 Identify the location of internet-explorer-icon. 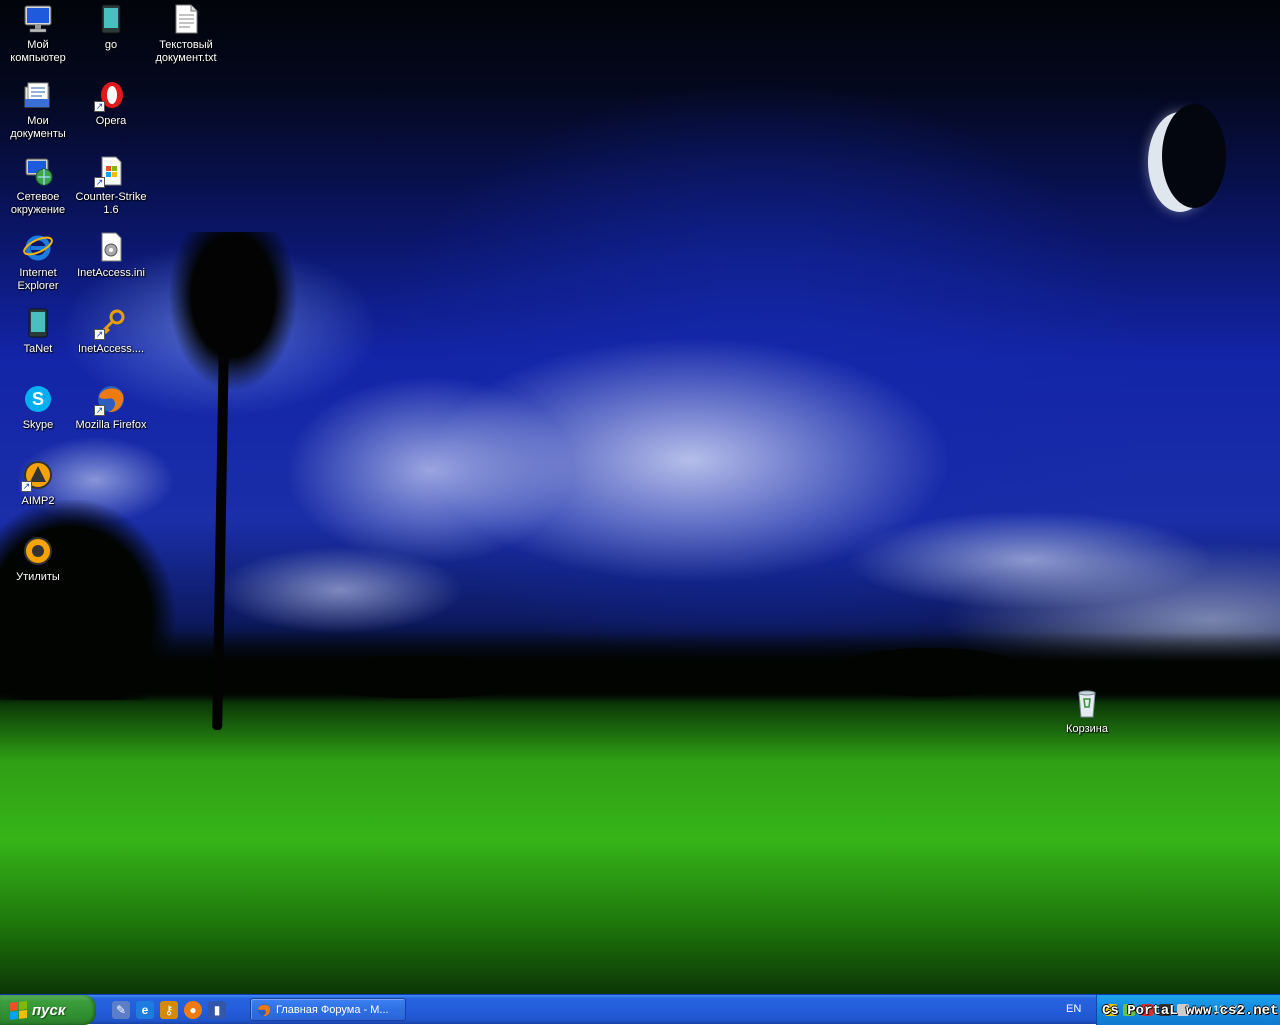
(38, 247).